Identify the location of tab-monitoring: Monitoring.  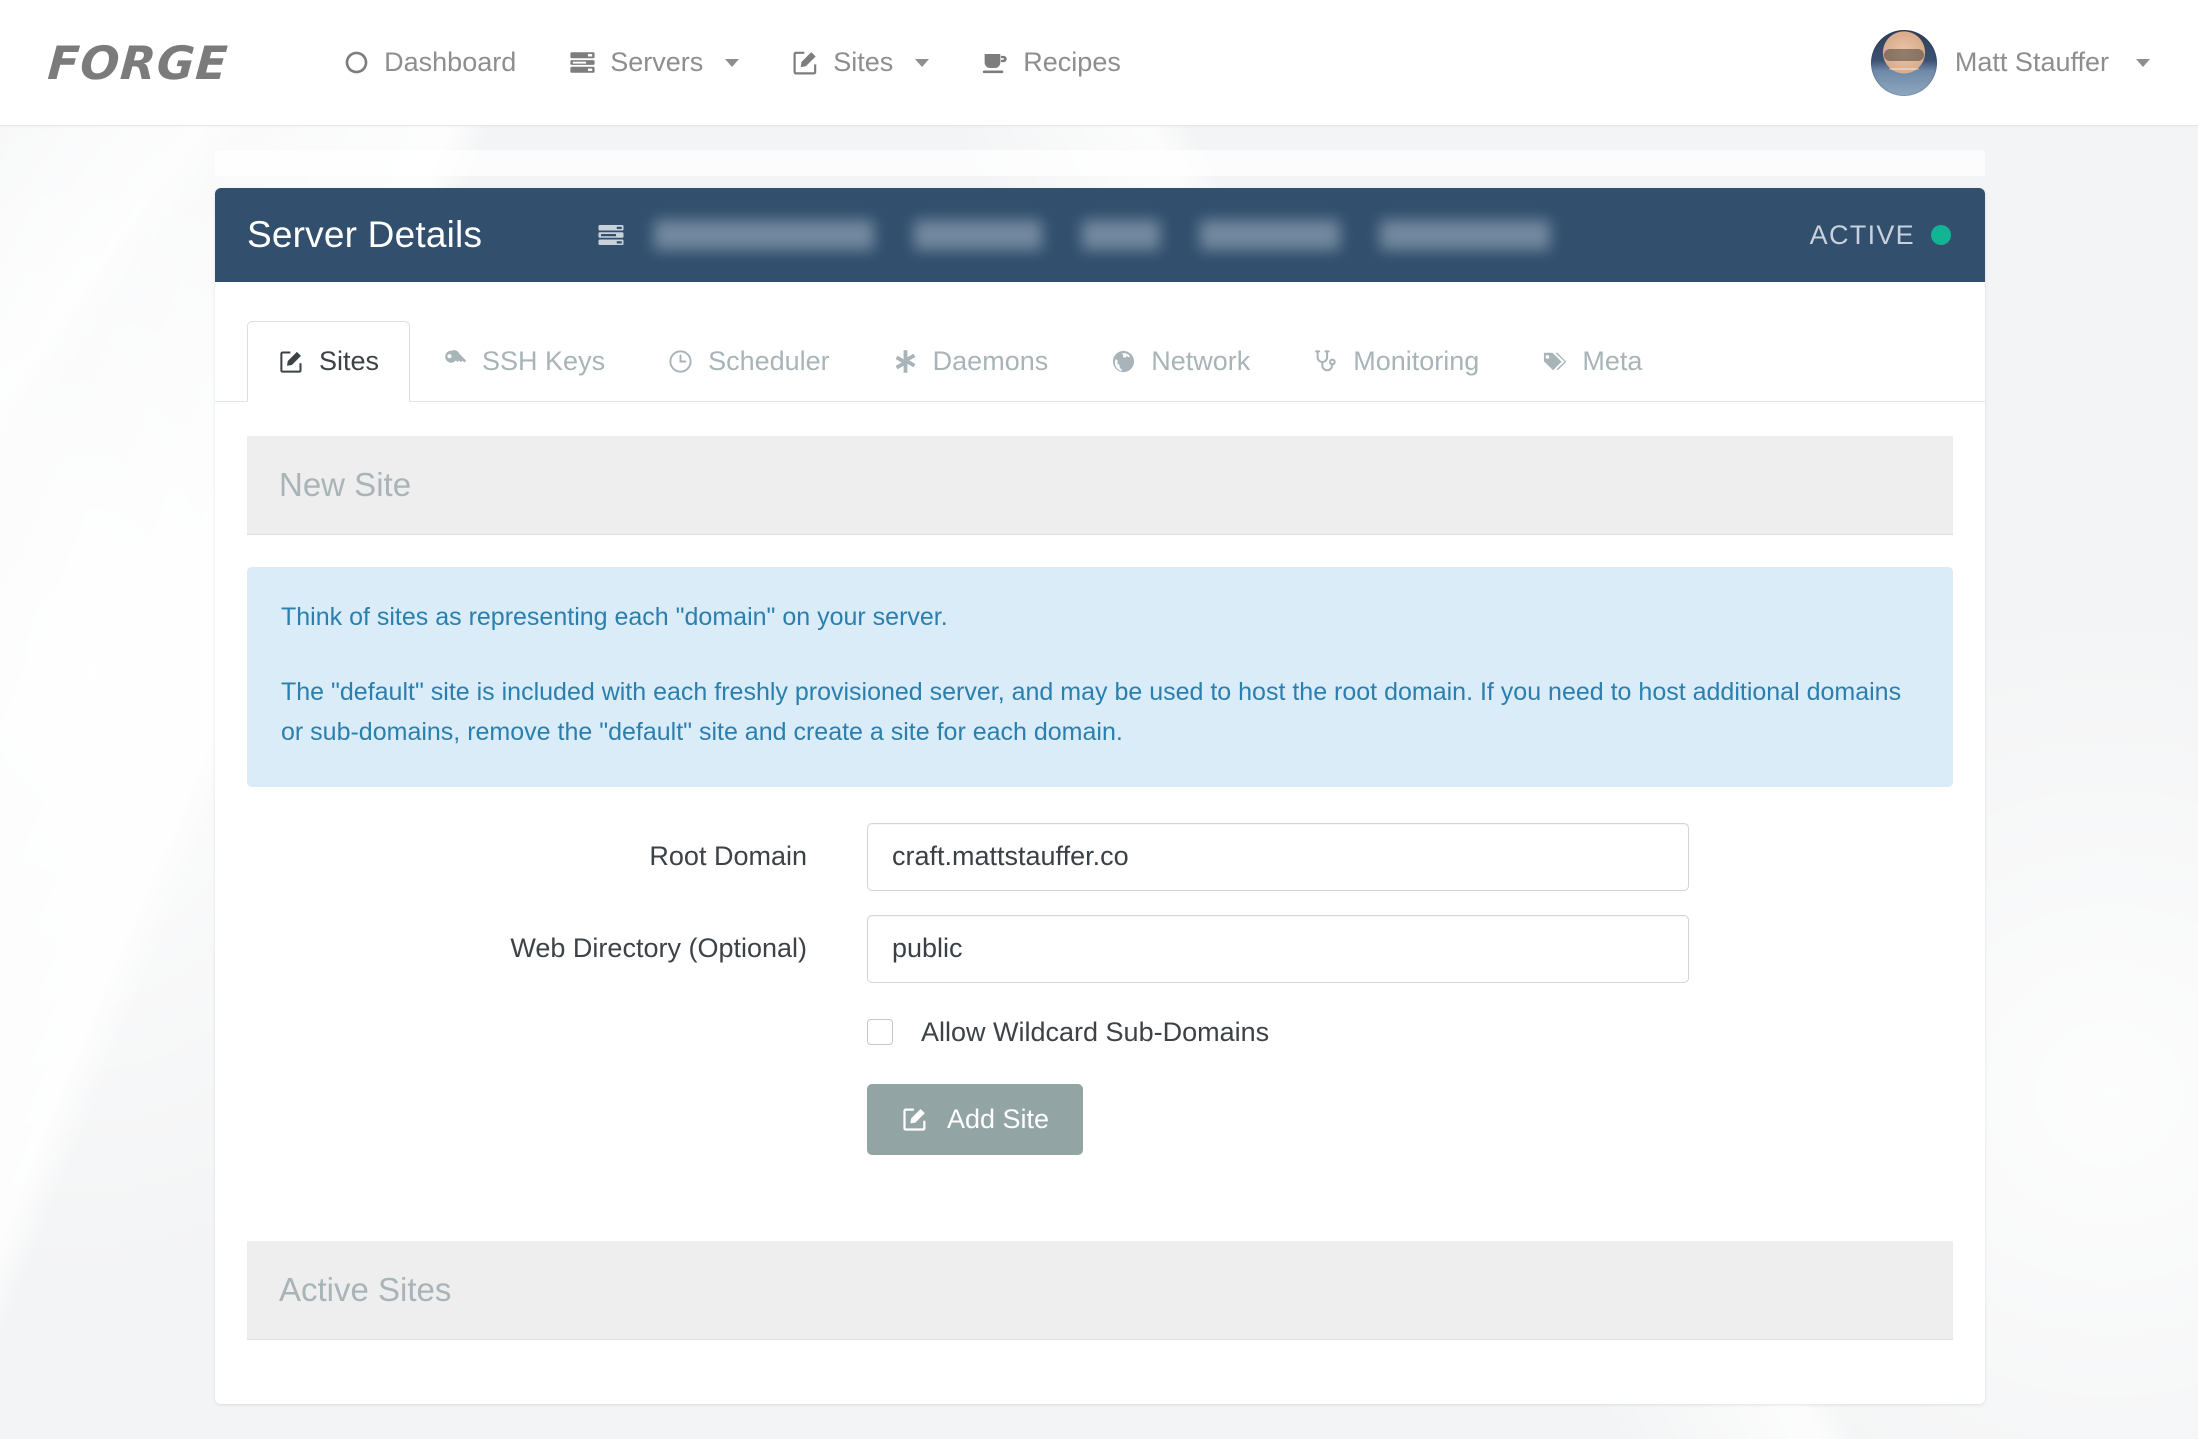
(1395, 361).